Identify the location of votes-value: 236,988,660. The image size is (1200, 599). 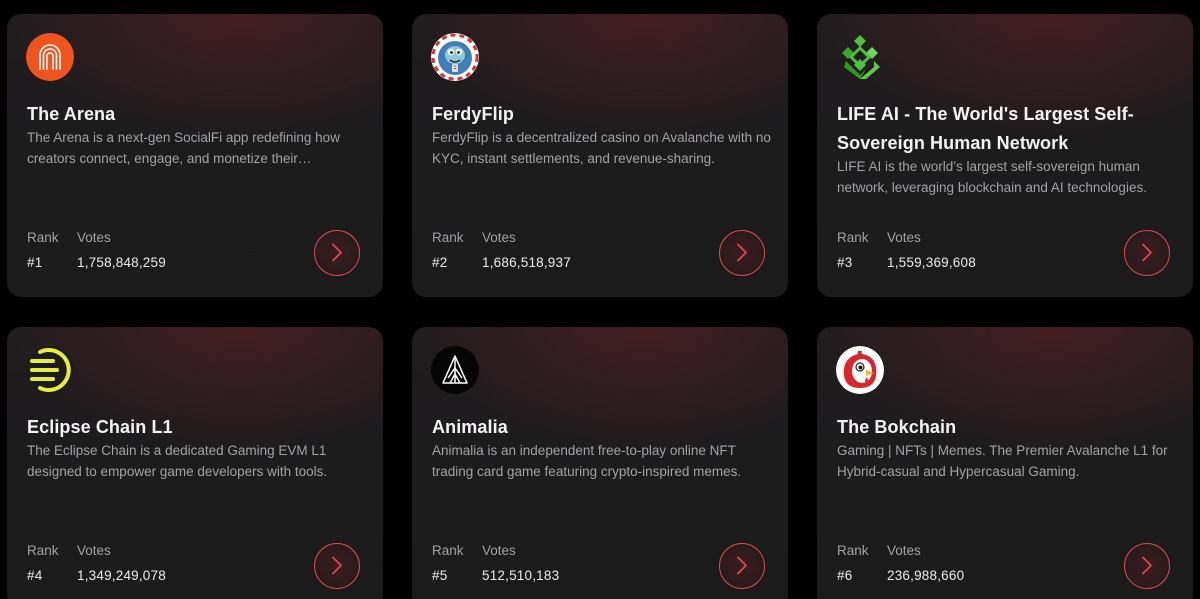
(926, 575).